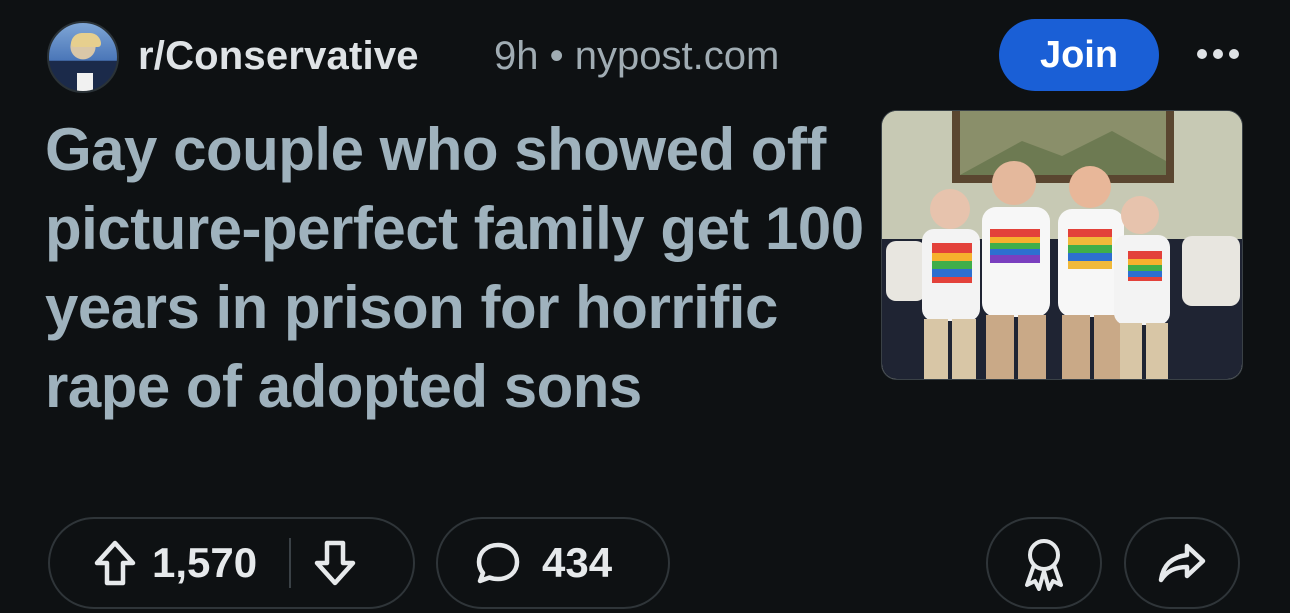 This screenshot has height=613, width=1290. I want to click on downvote-button, so click(335, 563).